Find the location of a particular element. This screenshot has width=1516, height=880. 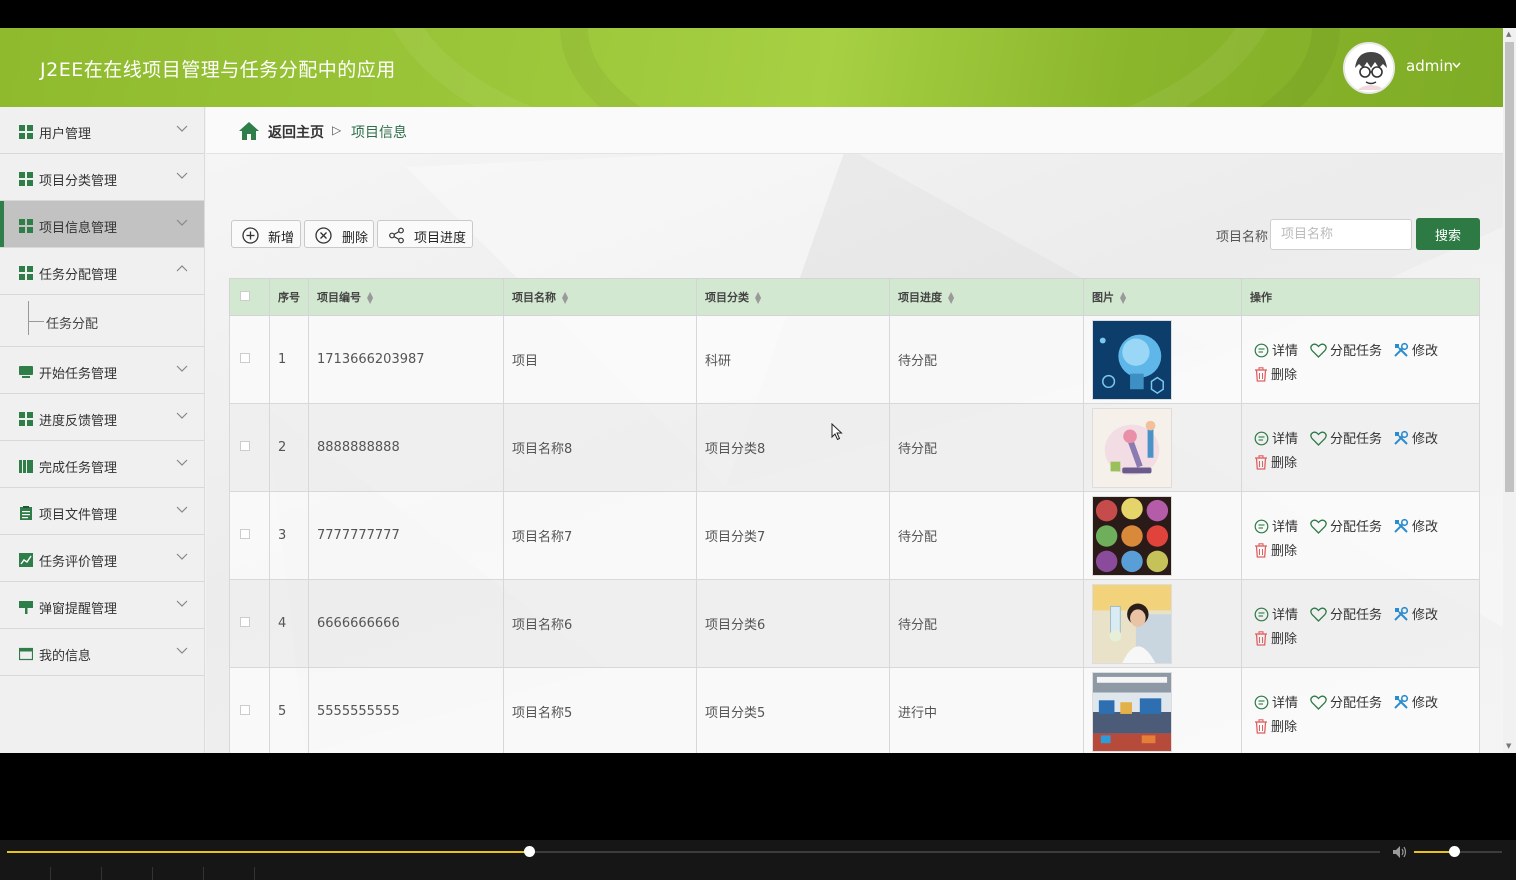

project-name: 项目 is located at coordinates (600, 359).